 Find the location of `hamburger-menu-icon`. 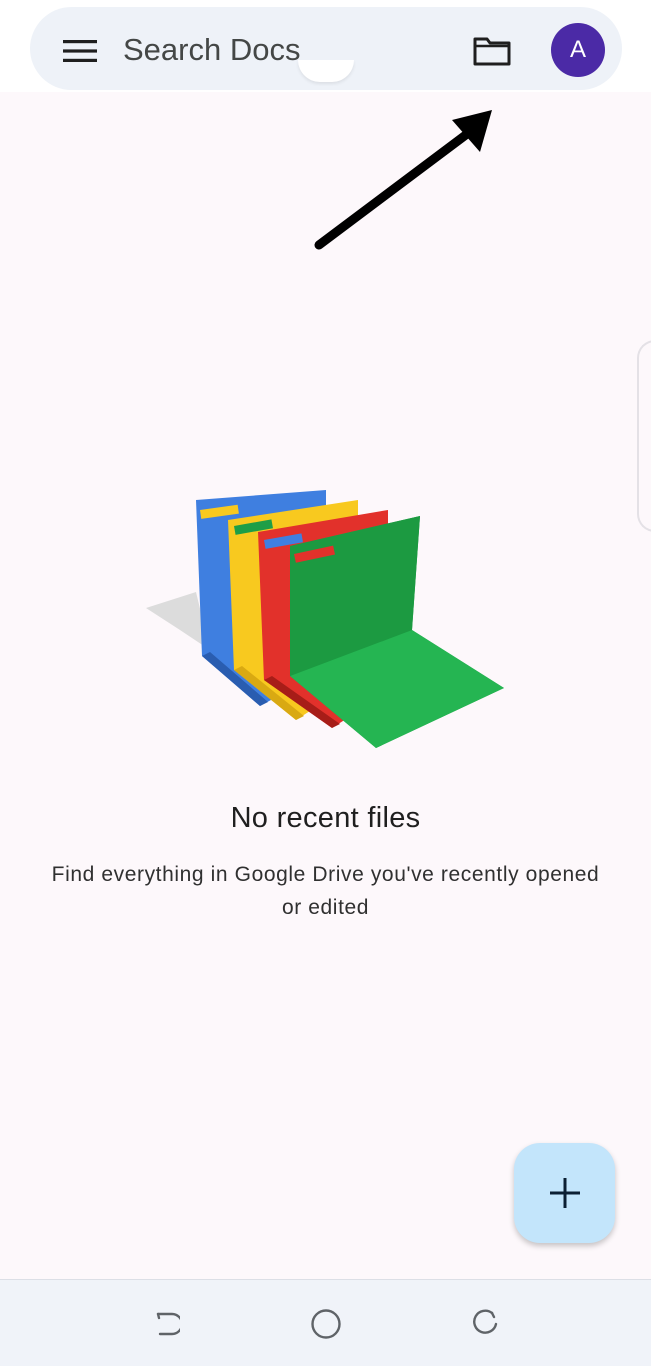

hamburger-menu-icon is located at coordinates (80, 51).